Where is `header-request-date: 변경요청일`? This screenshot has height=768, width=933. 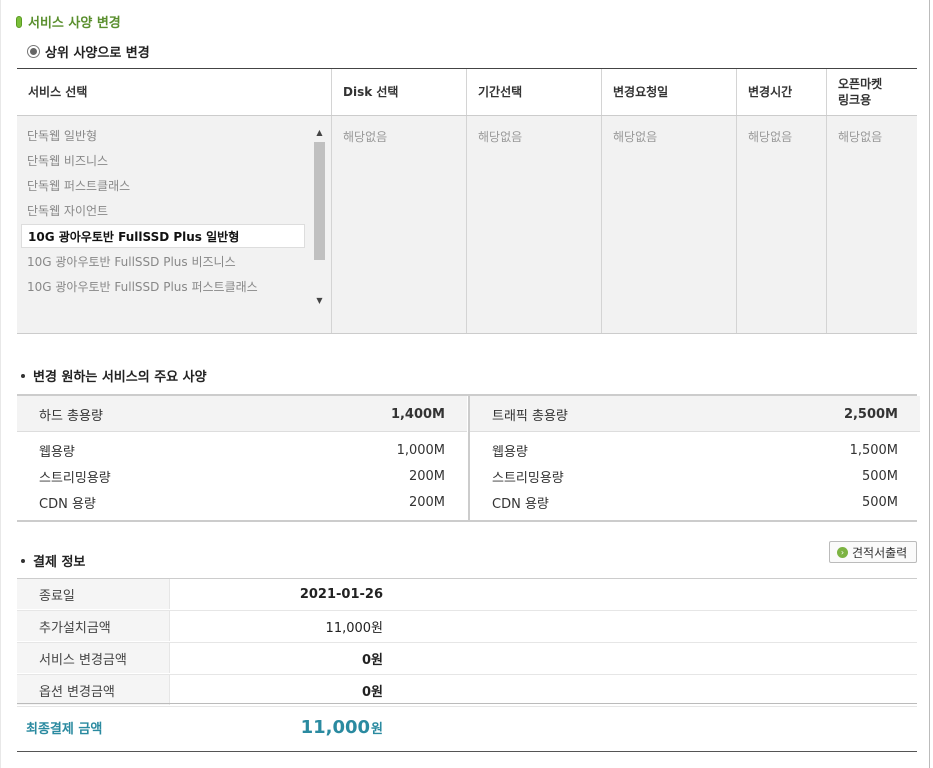 header-request-date: 변경요청일 is located at coordinates (668, 92).